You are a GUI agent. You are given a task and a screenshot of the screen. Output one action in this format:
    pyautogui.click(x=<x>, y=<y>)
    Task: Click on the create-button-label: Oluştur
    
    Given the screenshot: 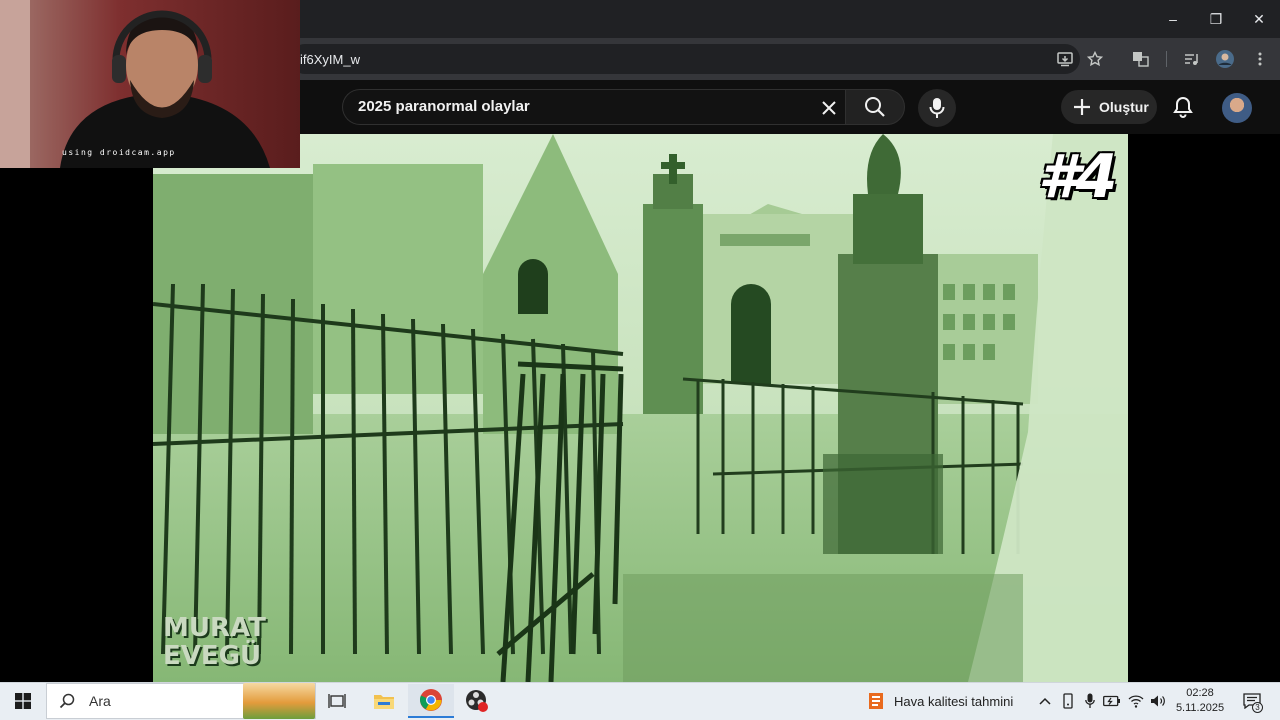 What is the action you would take?
    pyautogui.click(x=1124, y=107)
    